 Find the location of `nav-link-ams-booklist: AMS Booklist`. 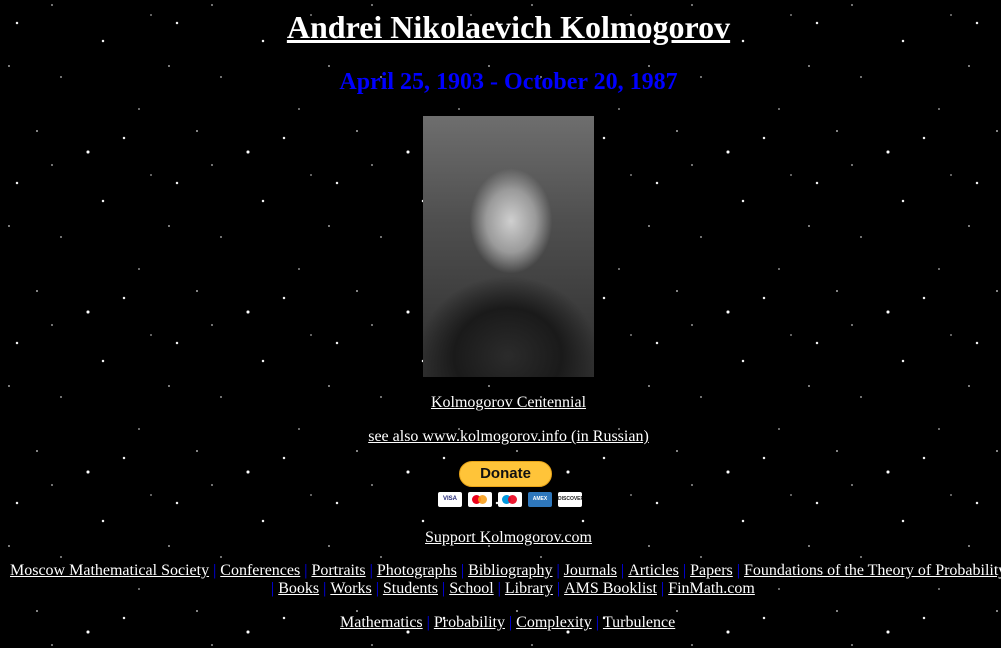

nav-link-ams-booklist: AMS Booklist is located at coordinates (610, 588).